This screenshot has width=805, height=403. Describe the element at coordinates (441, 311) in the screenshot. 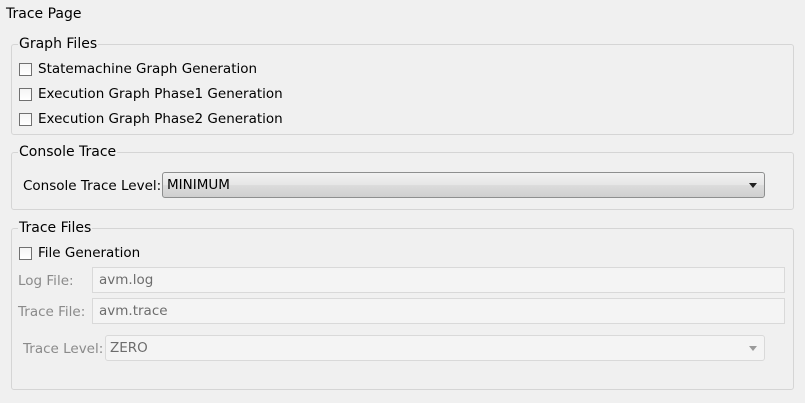

I see `trace-file-input` at that location.